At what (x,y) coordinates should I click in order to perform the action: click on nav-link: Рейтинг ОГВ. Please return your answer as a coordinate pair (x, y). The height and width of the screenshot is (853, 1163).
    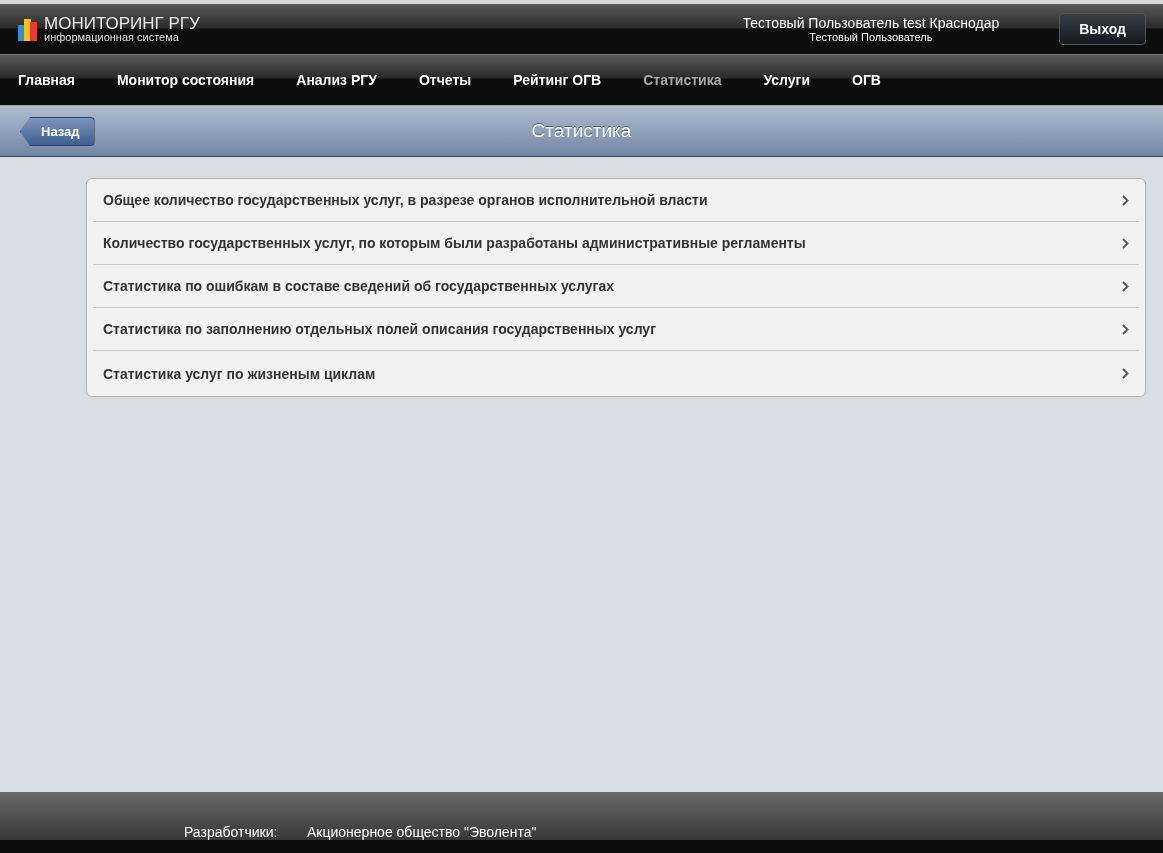
    Looking at the image, I should click on (557, 80).